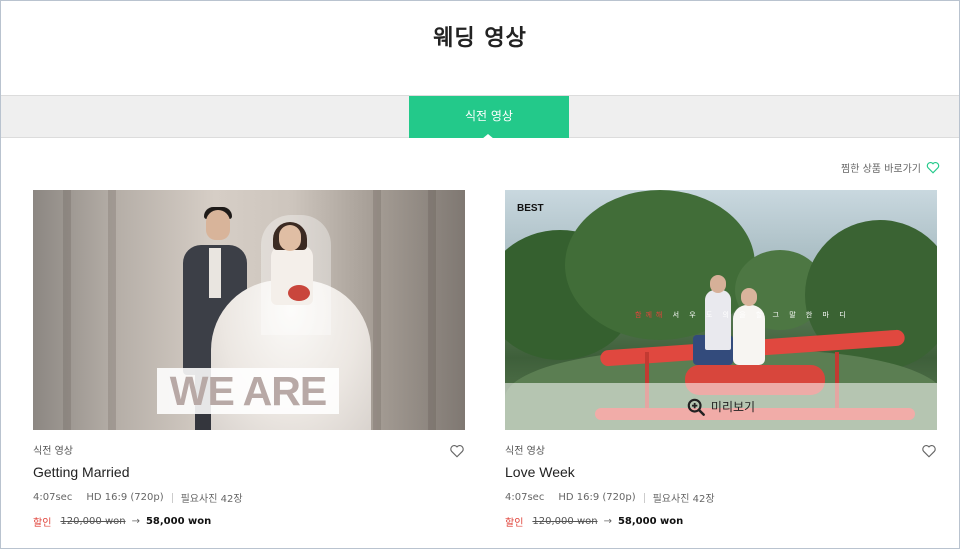 Image resolution: width=960 pixels, height=549 pixels. Describe the element at coordinates (721, 472) in the screenshot. I see `product-name: Love Week` at that location.